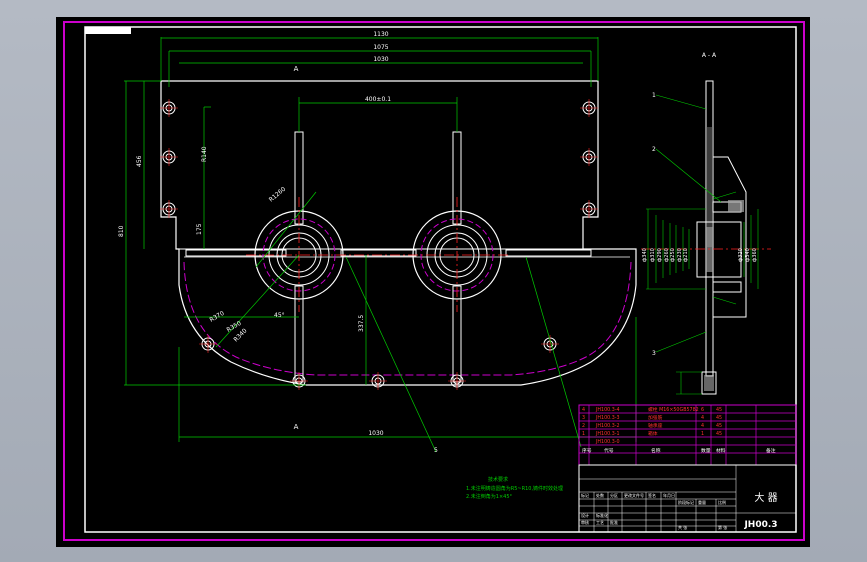 The width and height of the screenshot is (867, 562). What do you see at coordinates (199, 229) in the screenshot?
I see `dim-text-175: 175` at bounding box center [199, 229].